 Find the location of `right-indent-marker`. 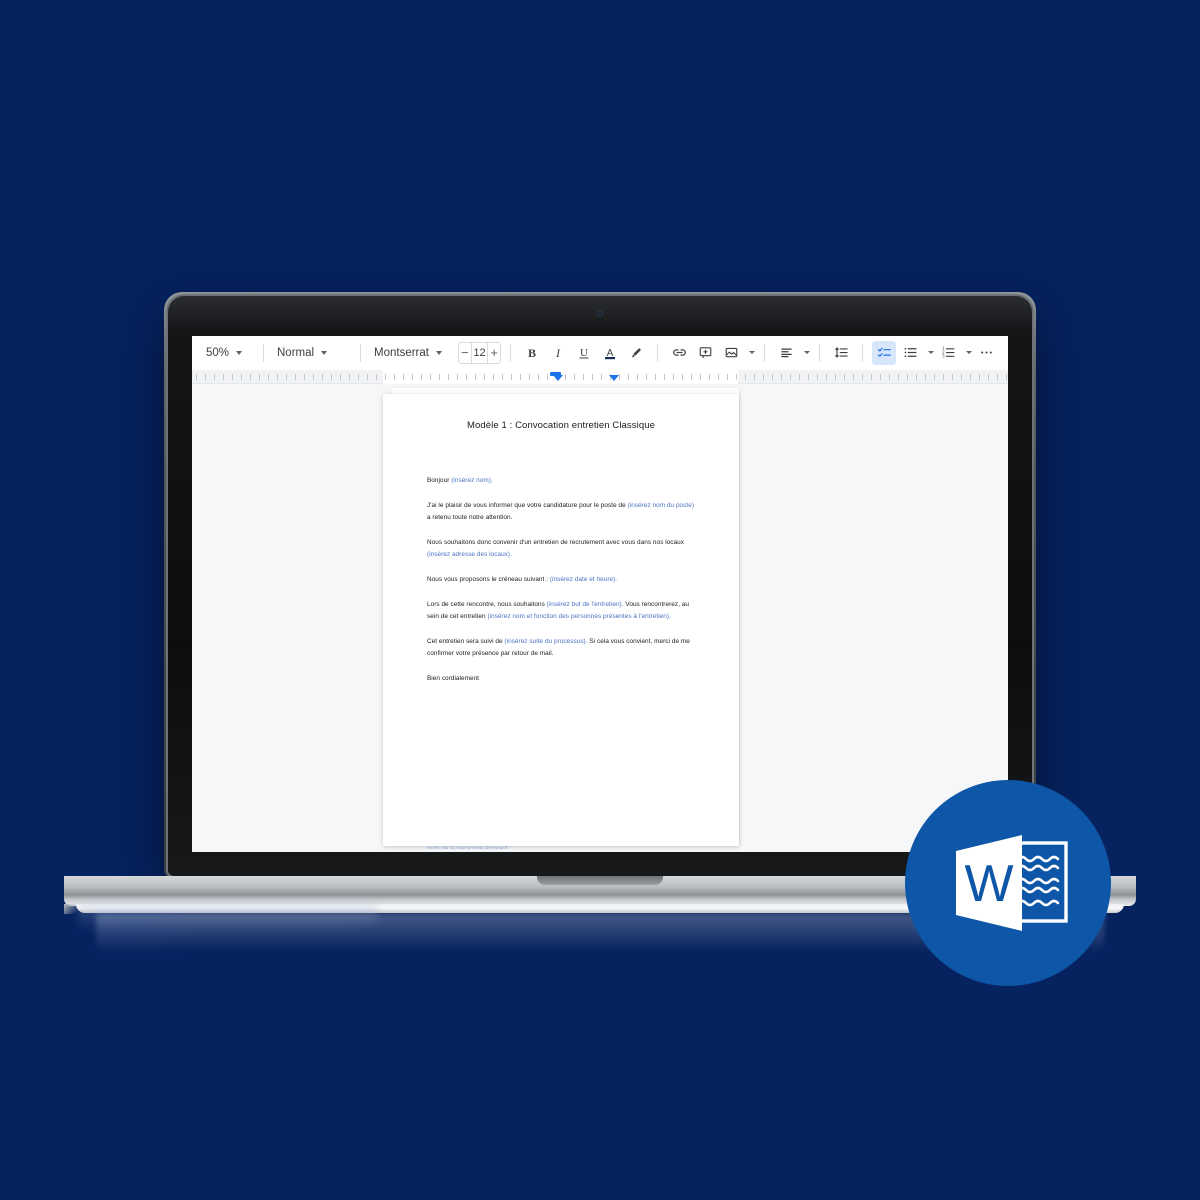

right-indent-marker is located at coordinates (614, 378).